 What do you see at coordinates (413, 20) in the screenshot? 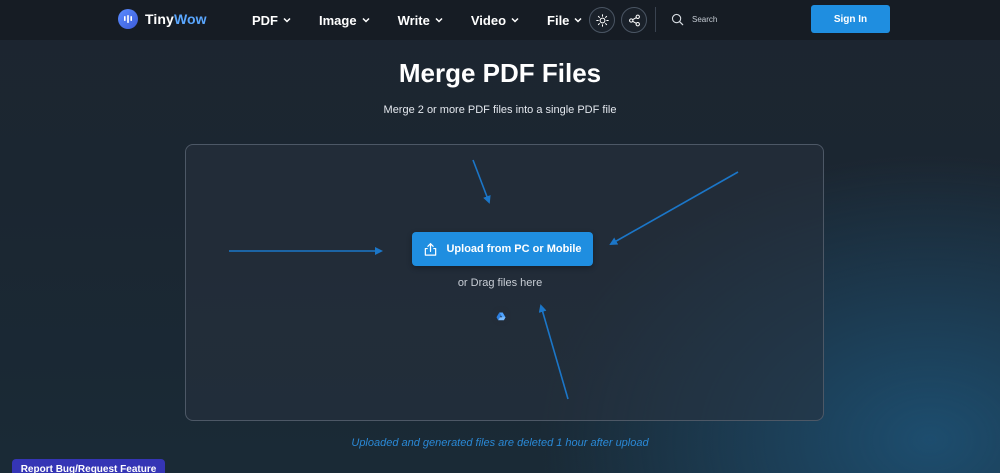
I see `nav-label: Write` at bounding box center [413, 20].